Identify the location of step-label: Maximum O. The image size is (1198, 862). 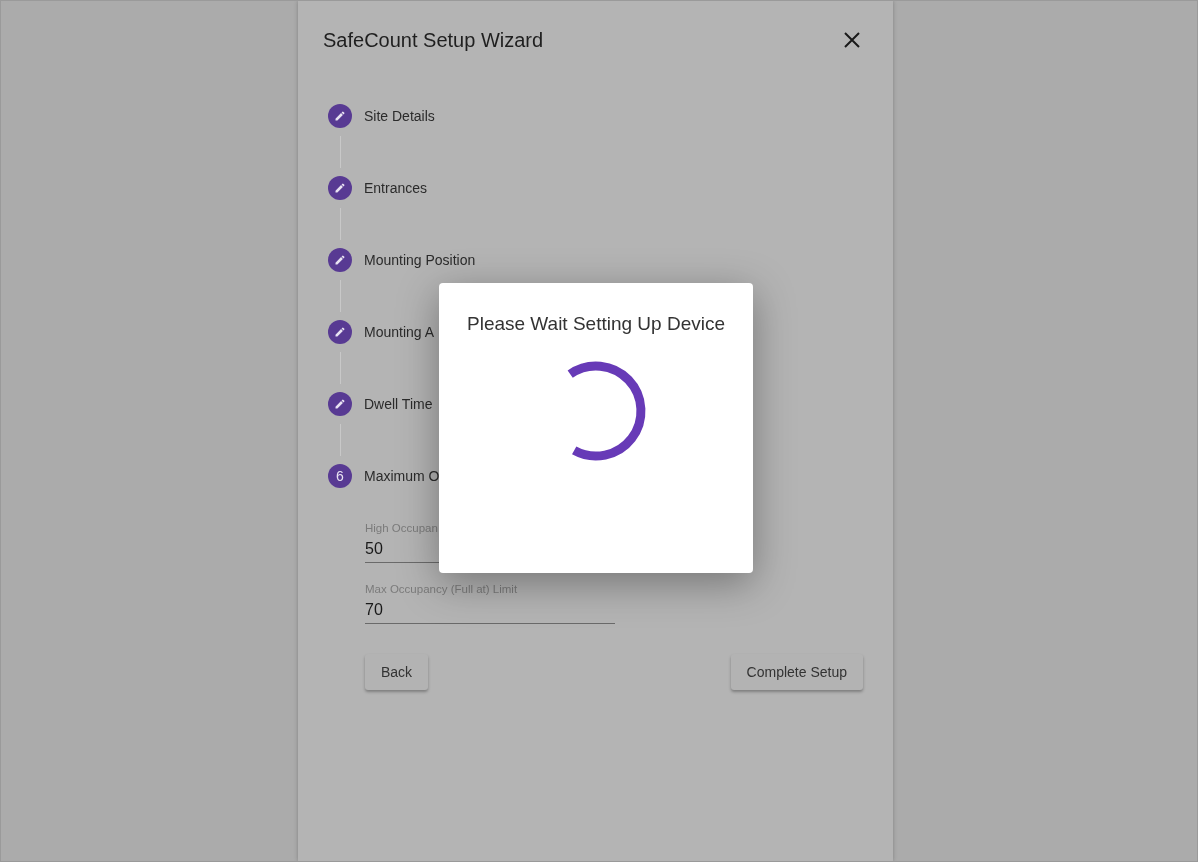
(402, 476).